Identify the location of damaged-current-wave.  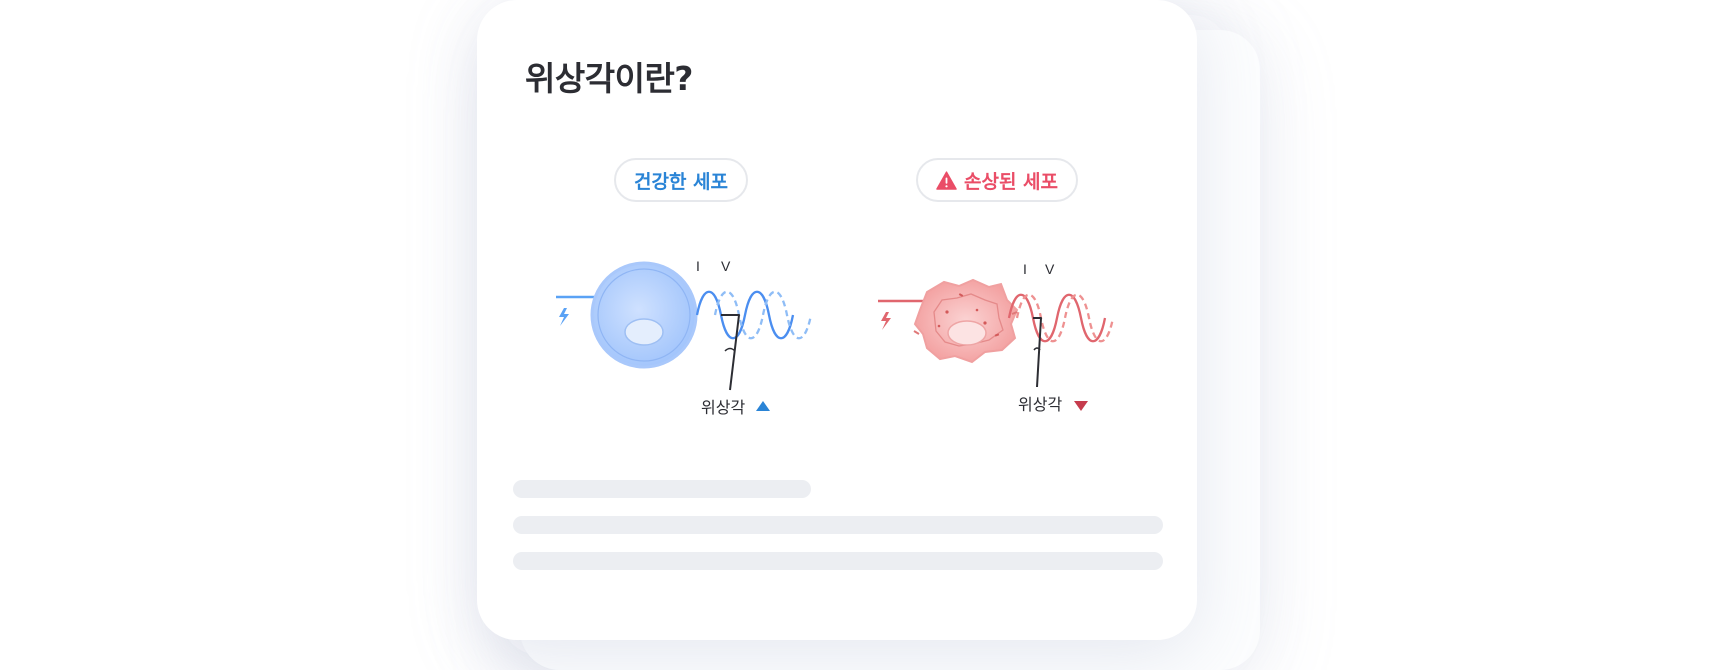
(1057, 318).